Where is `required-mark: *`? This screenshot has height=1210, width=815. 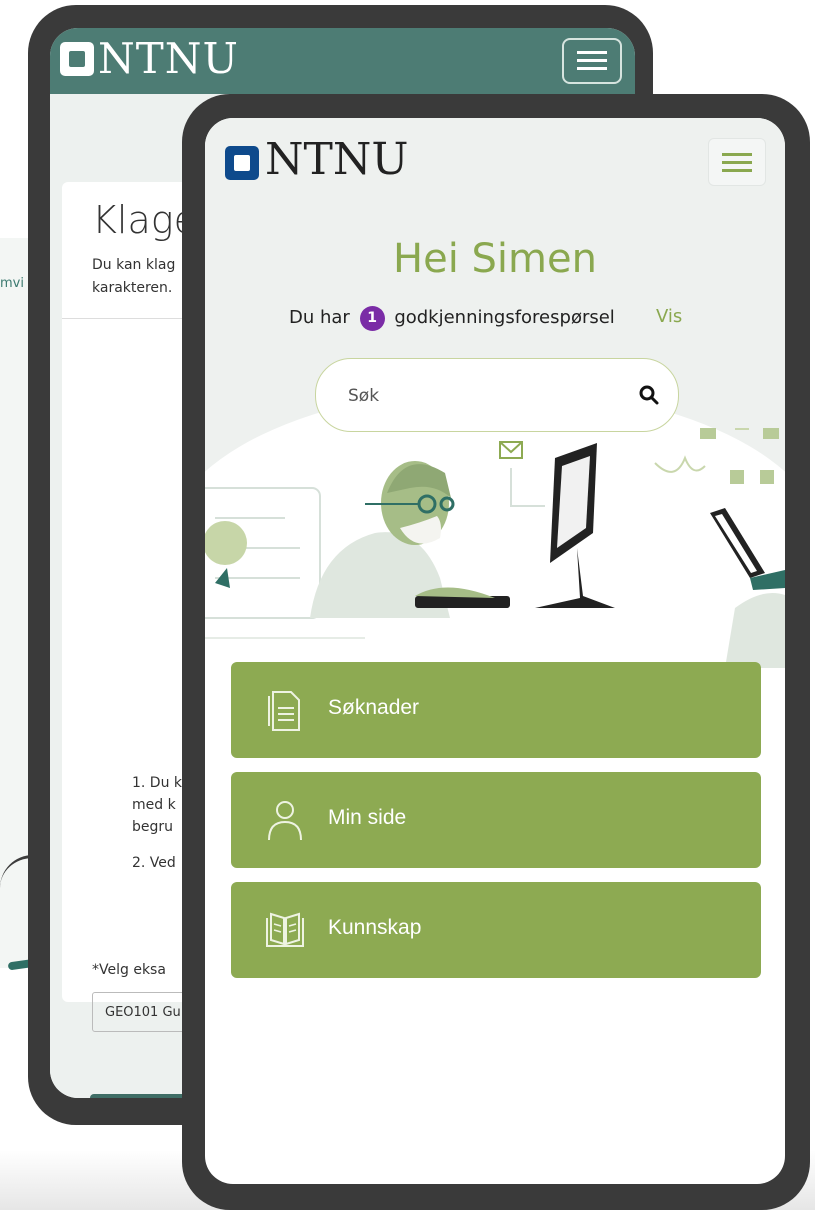 required-mark: * is located at coordinates (95, 970).